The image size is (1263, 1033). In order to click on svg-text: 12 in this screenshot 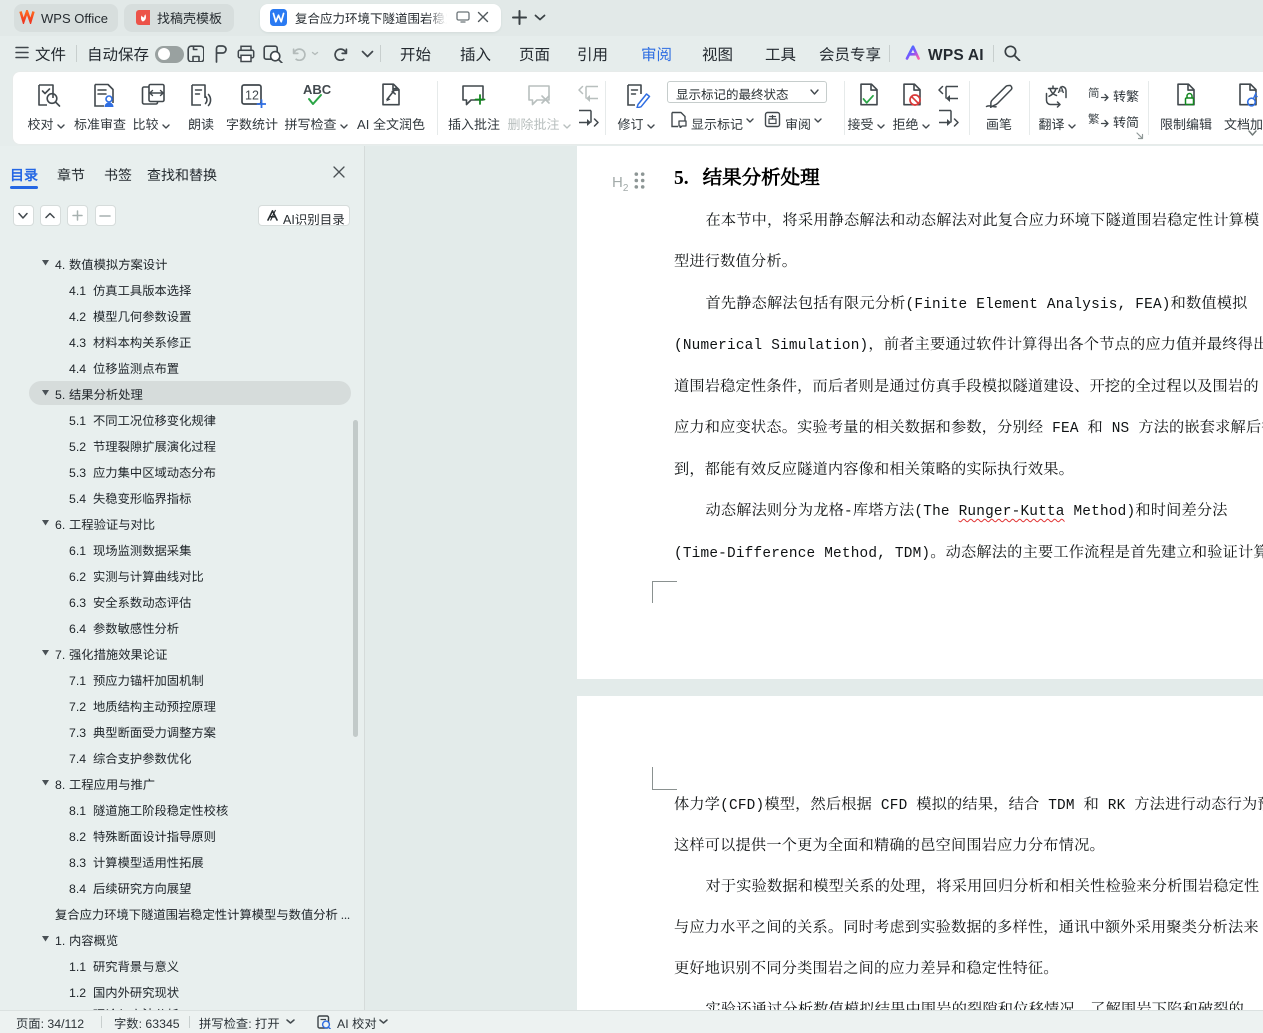, I will do `click(252, 96)`.